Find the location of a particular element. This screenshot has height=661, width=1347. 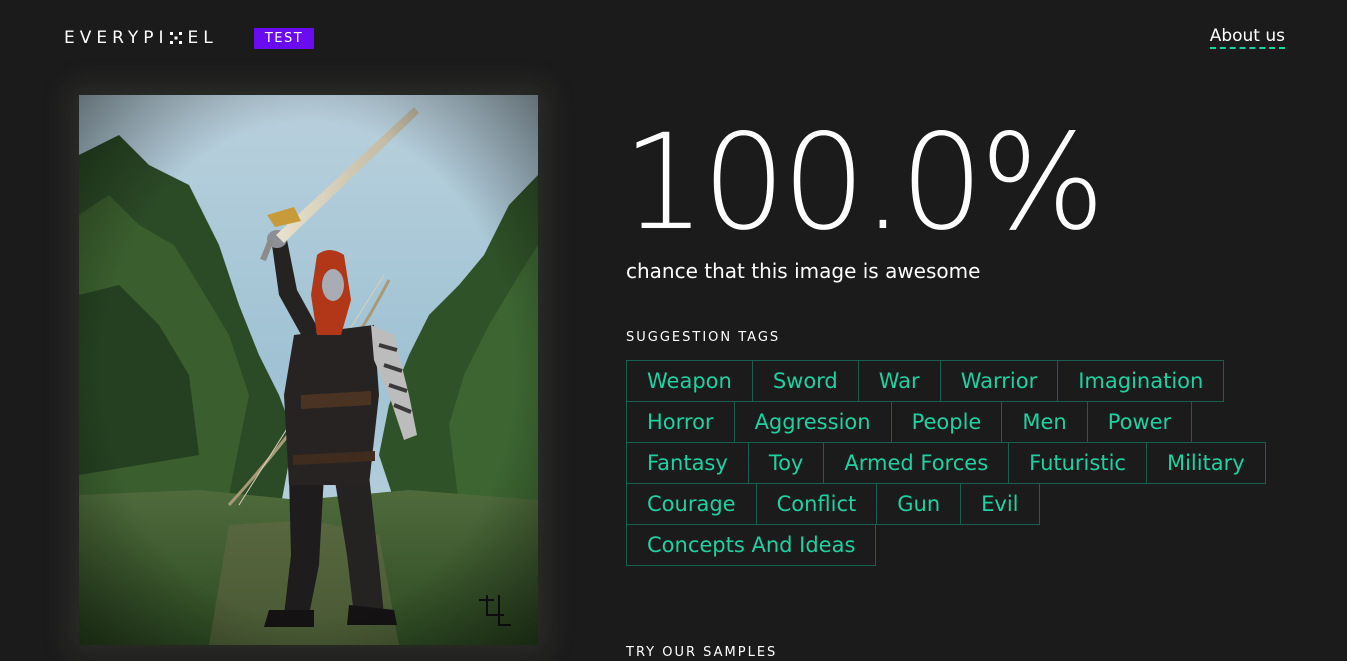

suggestion-tag: Concepts And Ideas is located at coordinates (751, 545).